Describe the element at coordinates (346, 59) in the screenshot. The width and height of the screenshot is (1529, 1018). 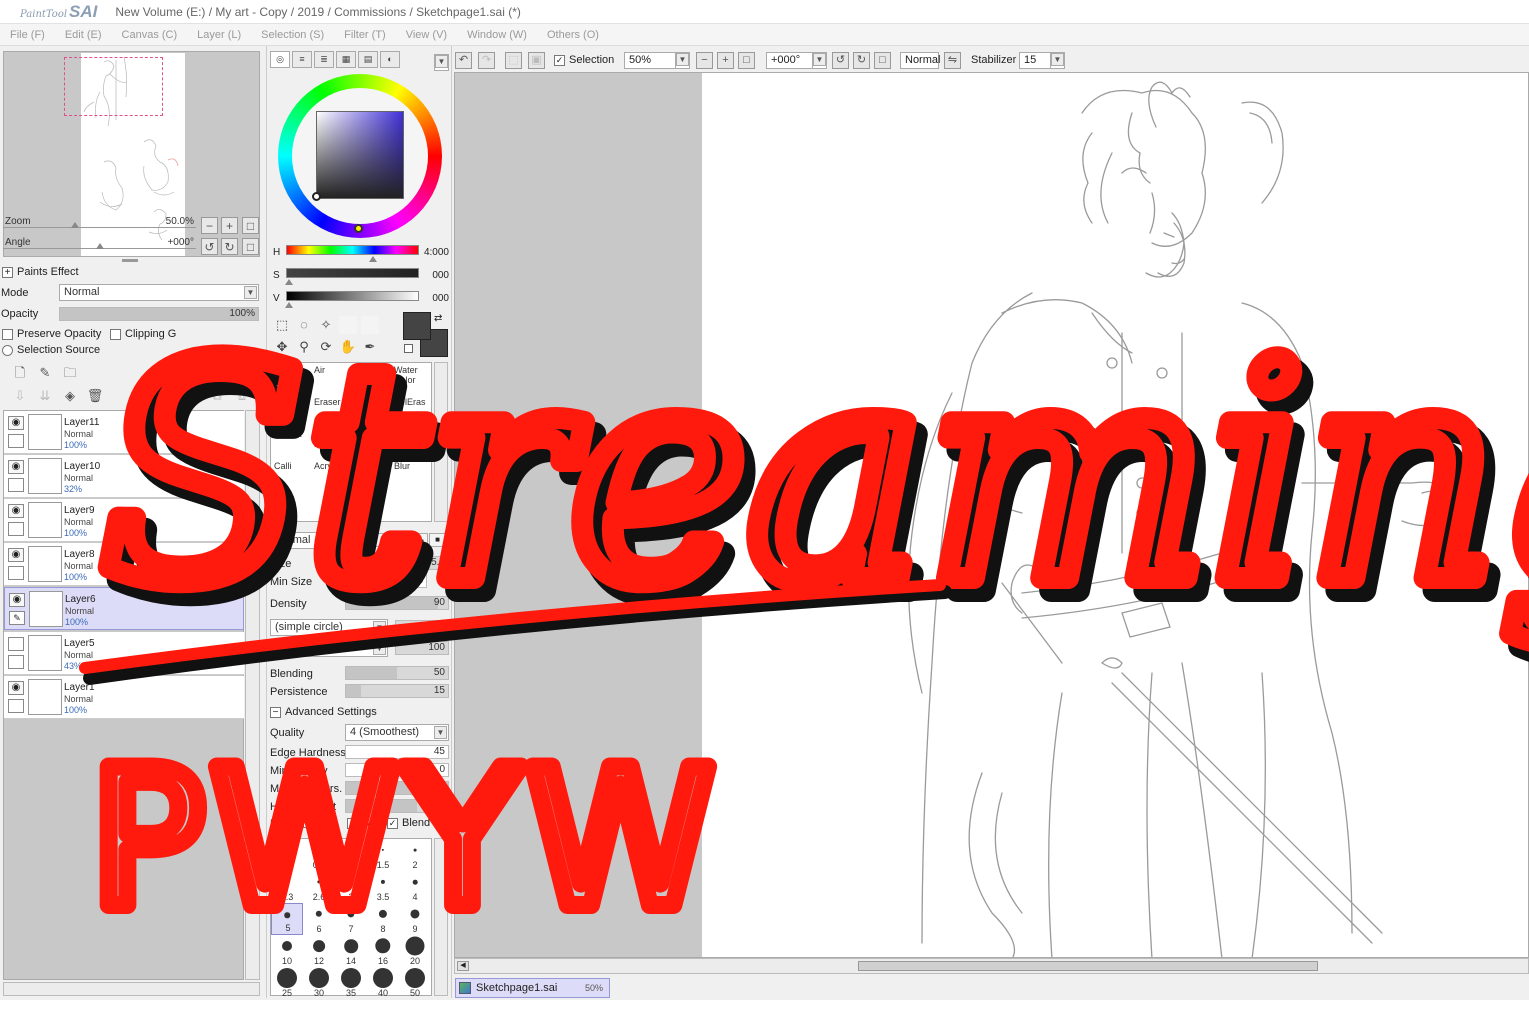
I see `swatches-tab: ▦` at that location.